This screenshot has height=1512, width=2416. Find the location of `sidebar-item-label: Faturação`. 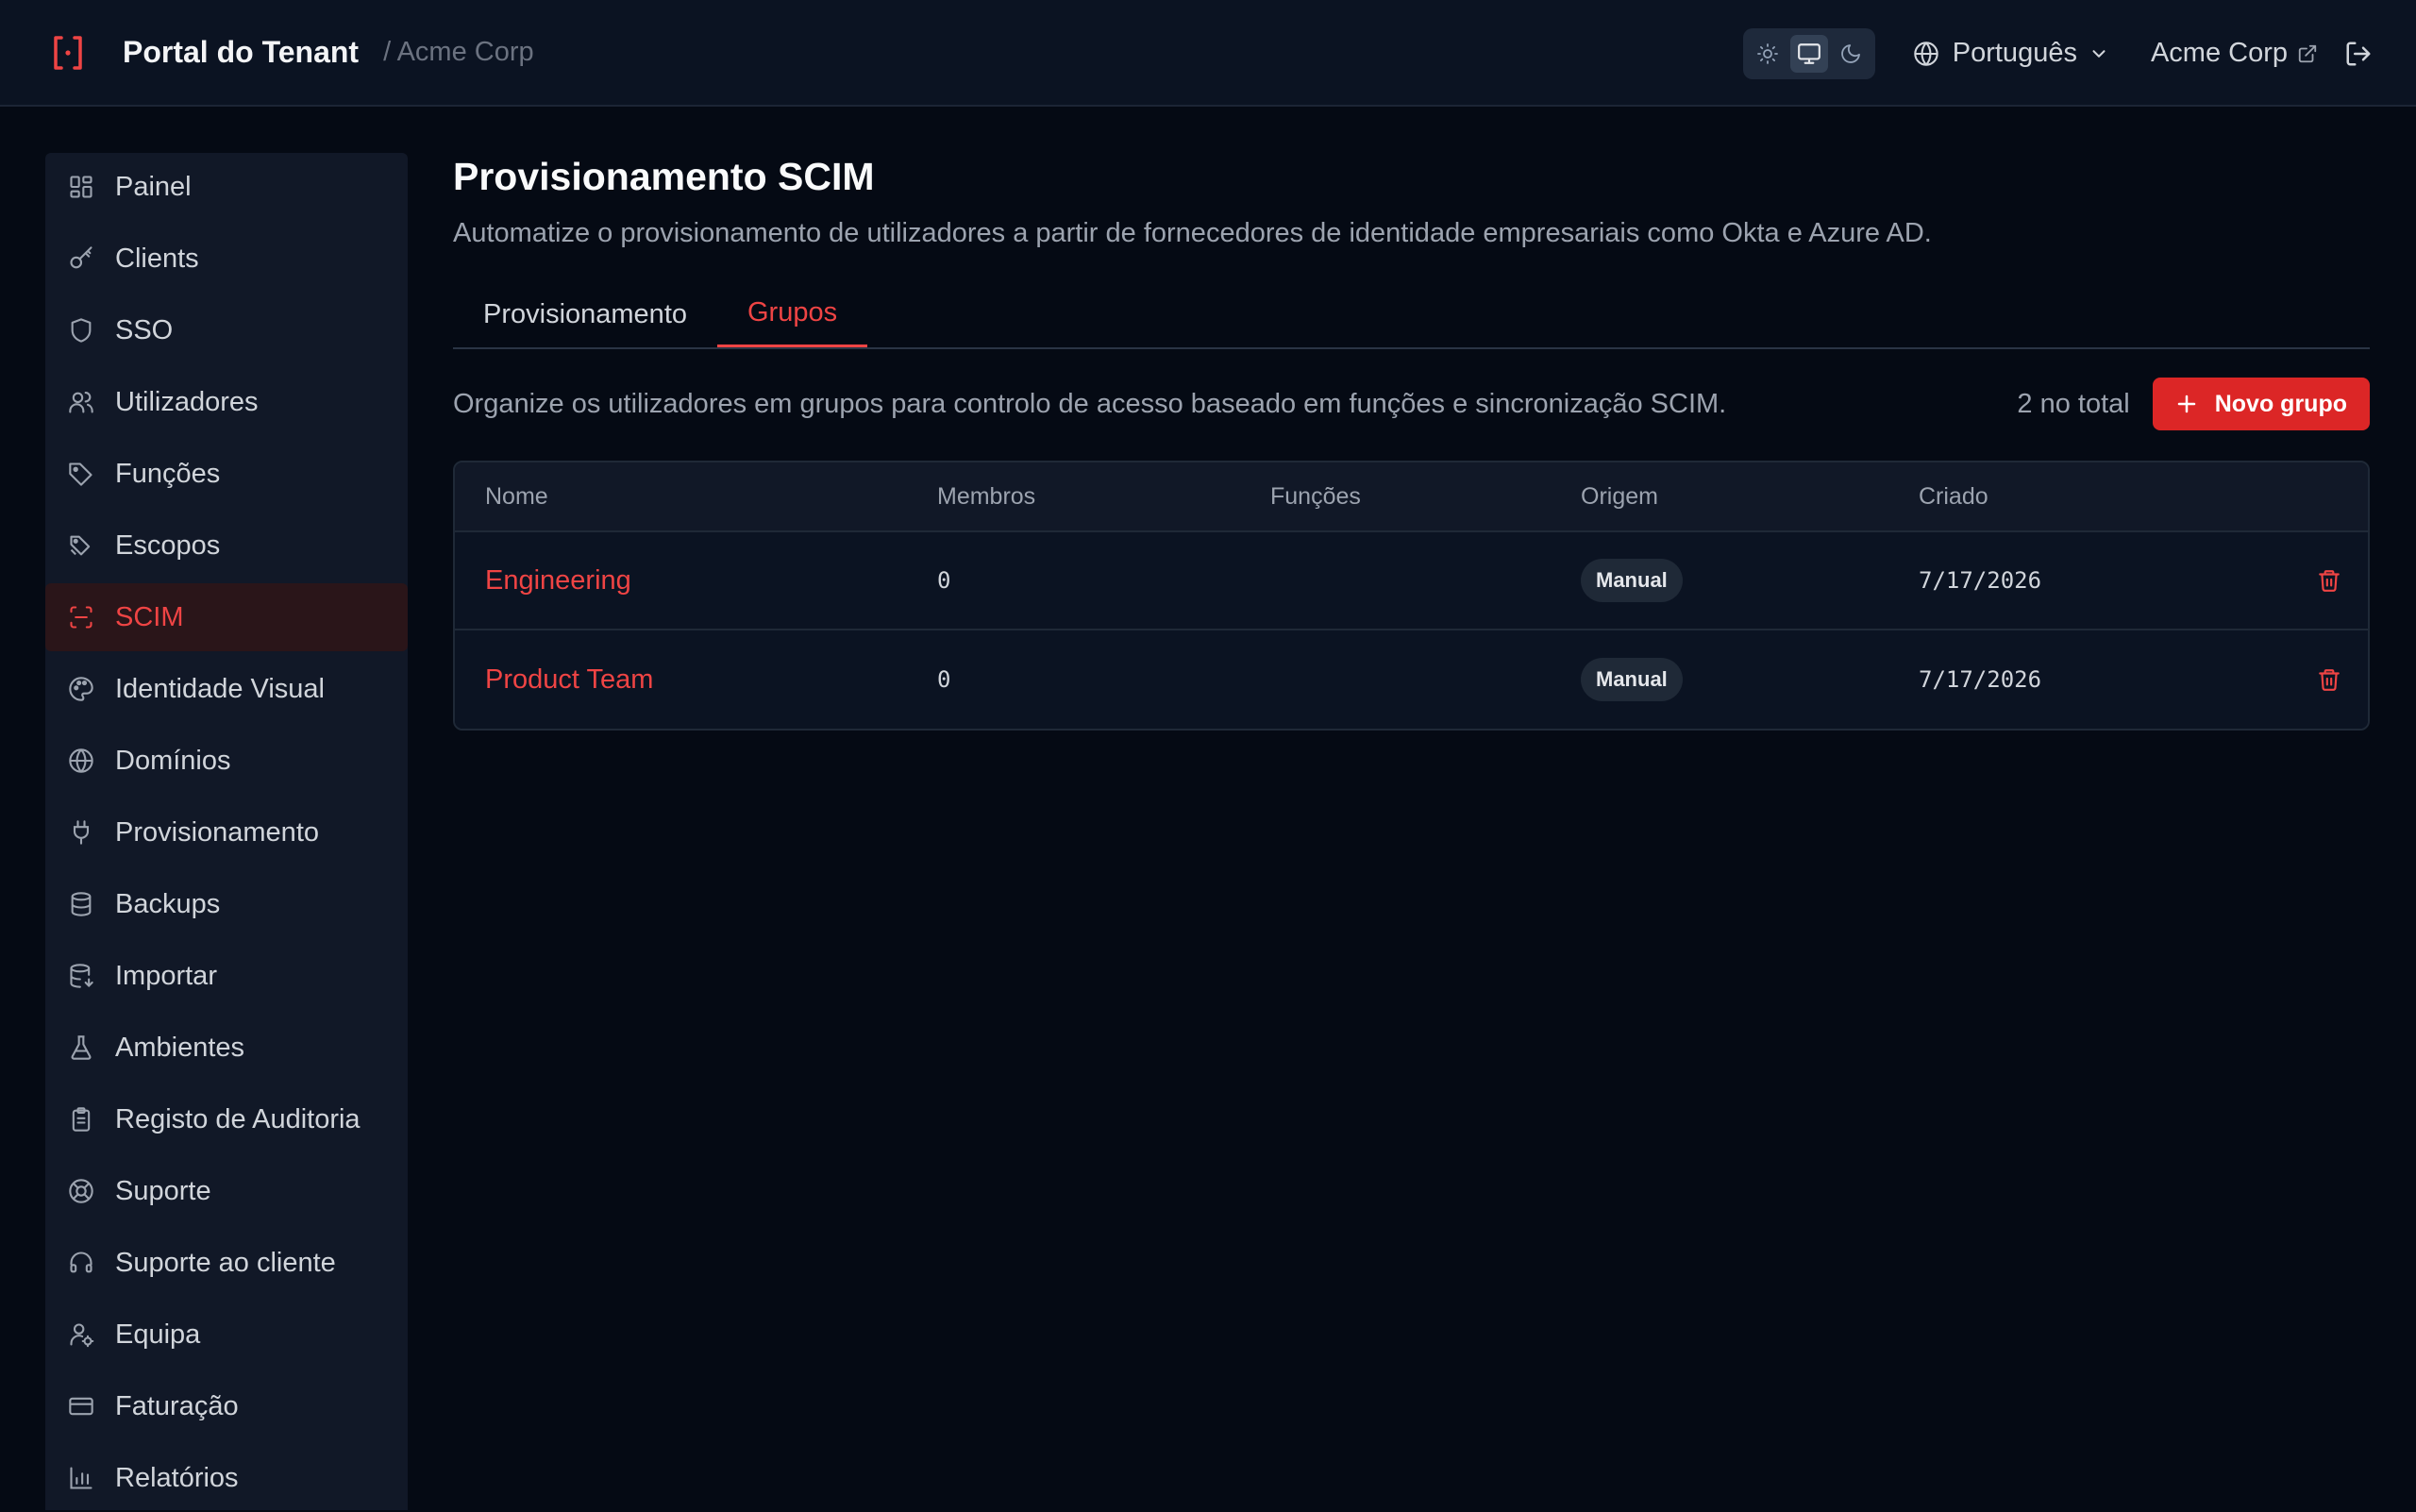

sidebar-item-label: Faturação is located at coordinates (177, 1405).